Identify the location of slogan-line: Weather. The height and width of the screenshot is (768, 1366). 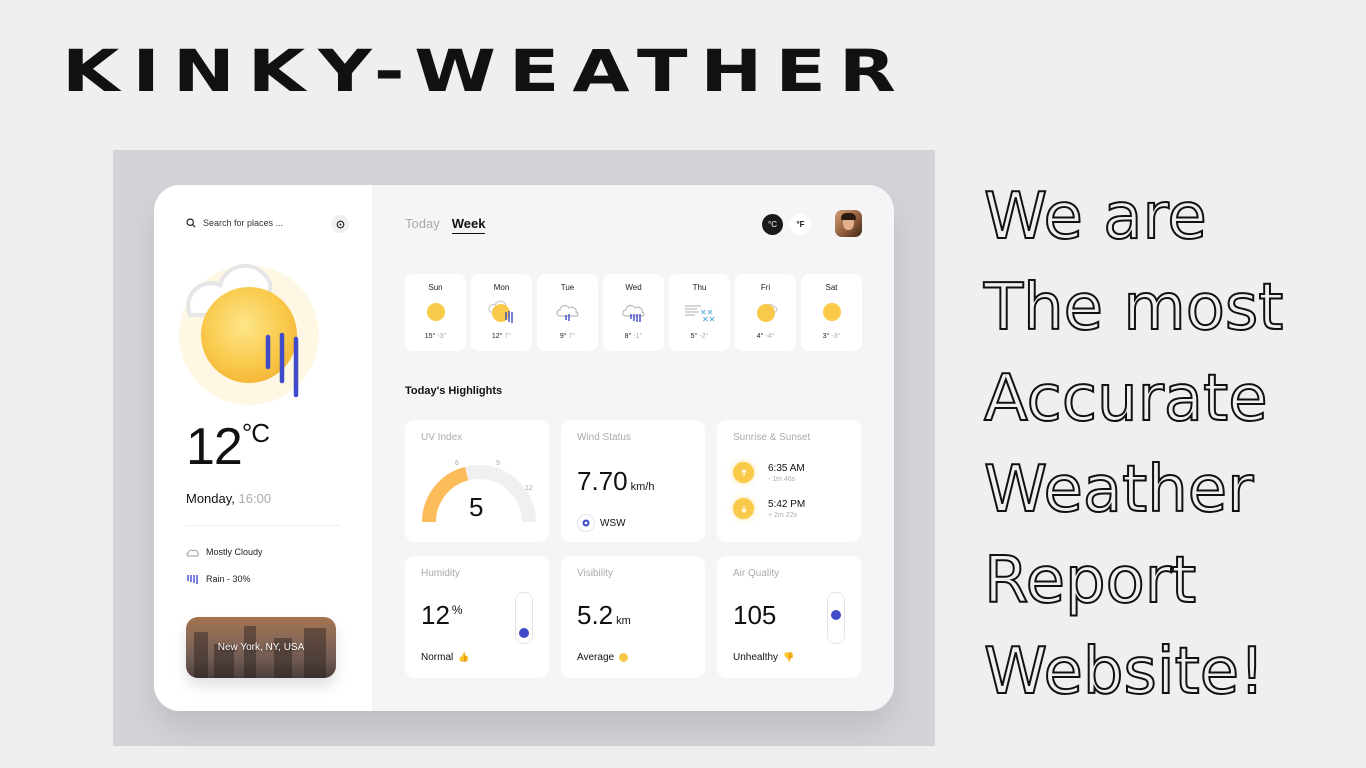
(1118, 490).